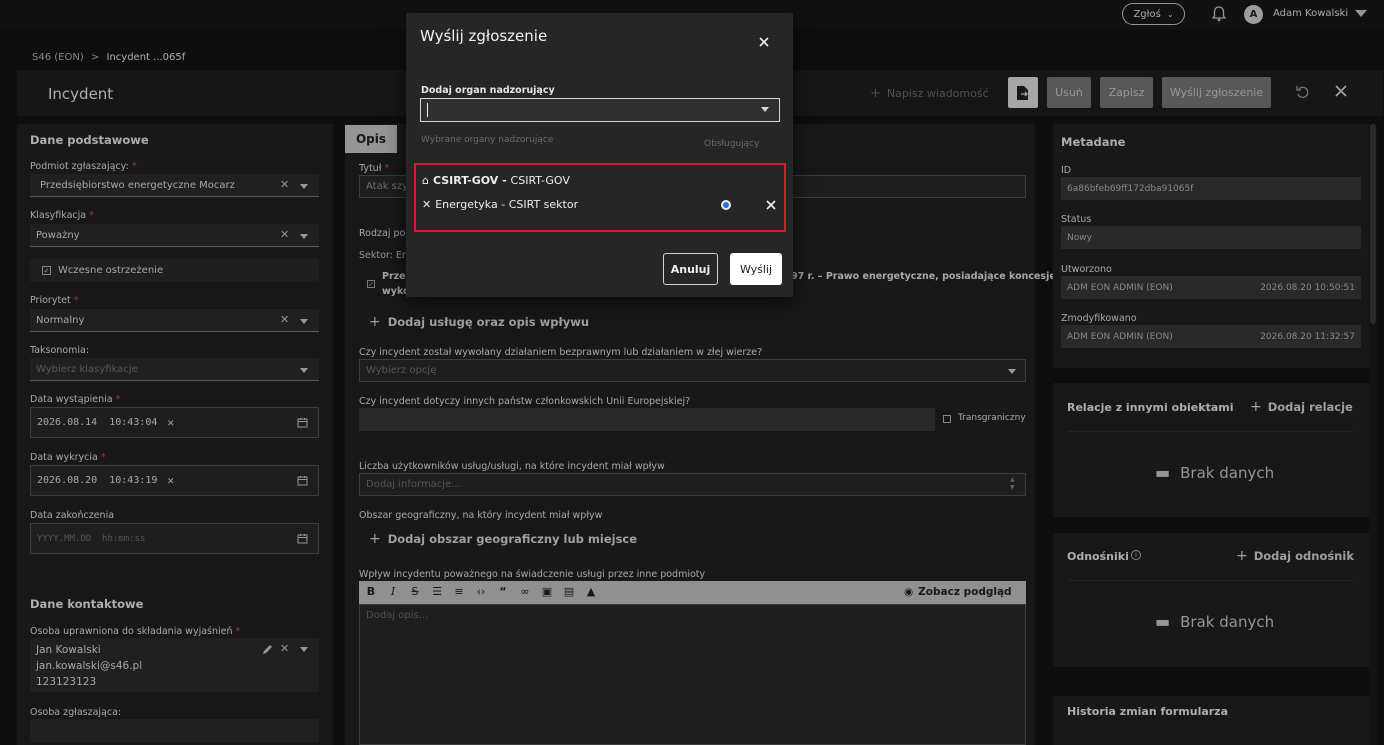  What do you see at coordinates (487, 140) in the screenshot?
I see `selected-authorities-label: Wybrane organy nadzorujące` at bounding box center [487, 140].